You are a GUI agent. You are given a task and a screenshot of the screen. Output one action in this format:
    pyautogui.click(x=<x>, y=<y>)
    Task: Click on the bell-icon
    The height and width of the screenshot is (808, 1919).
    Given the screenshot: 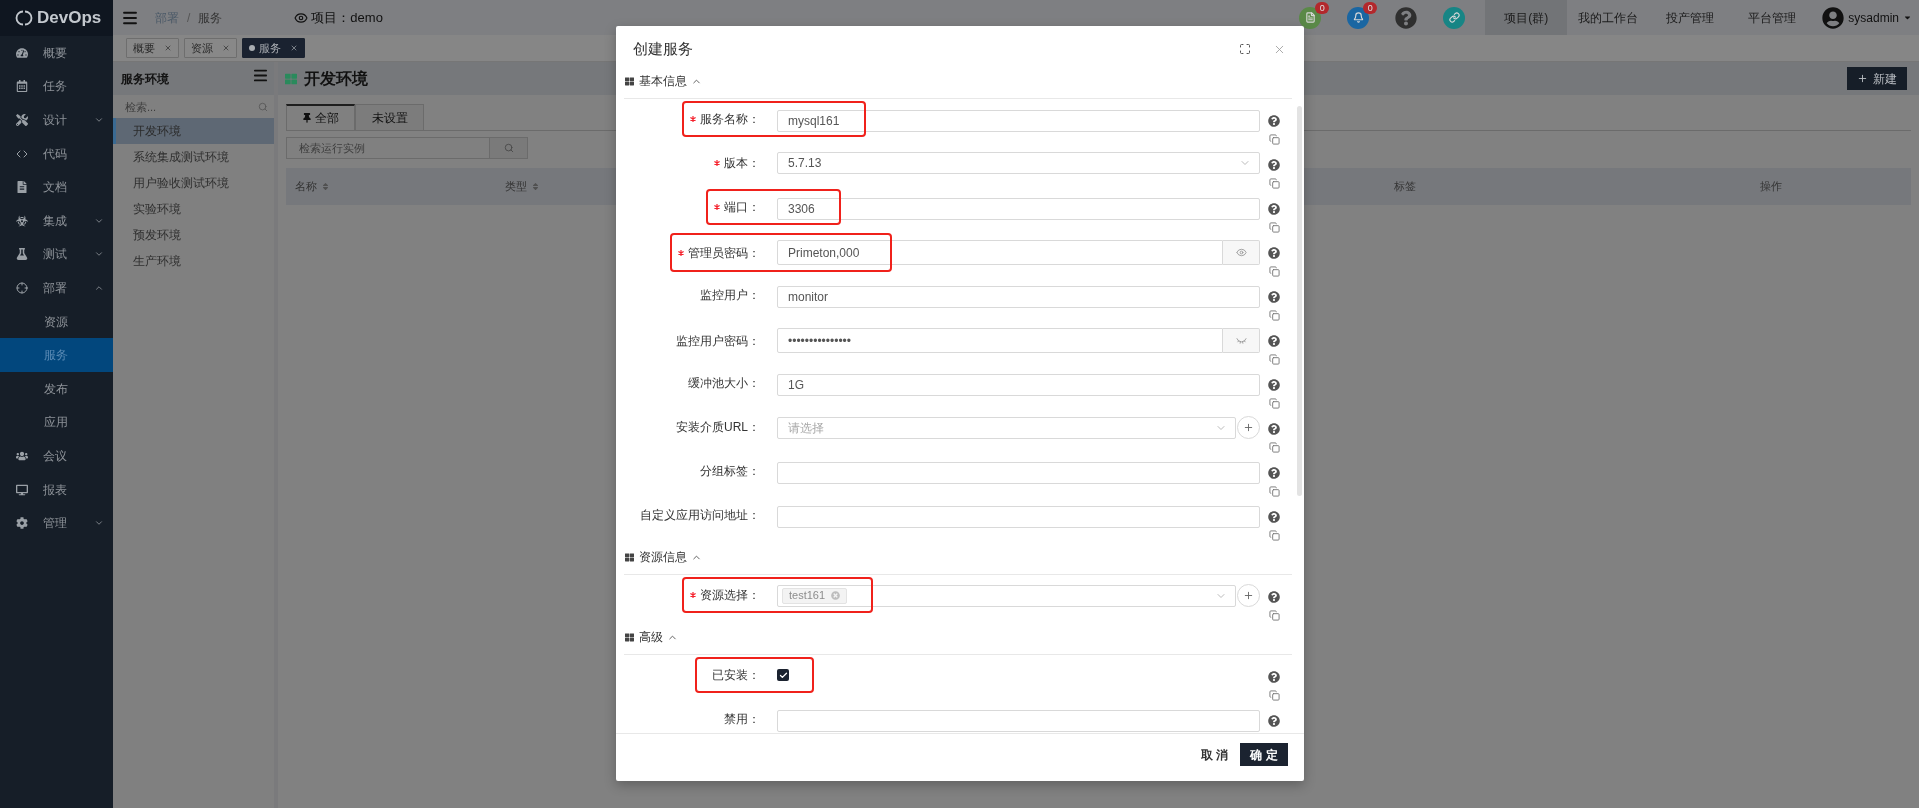 What is the action you would take?
    pyautogui.click(x=1358, y=17)
    